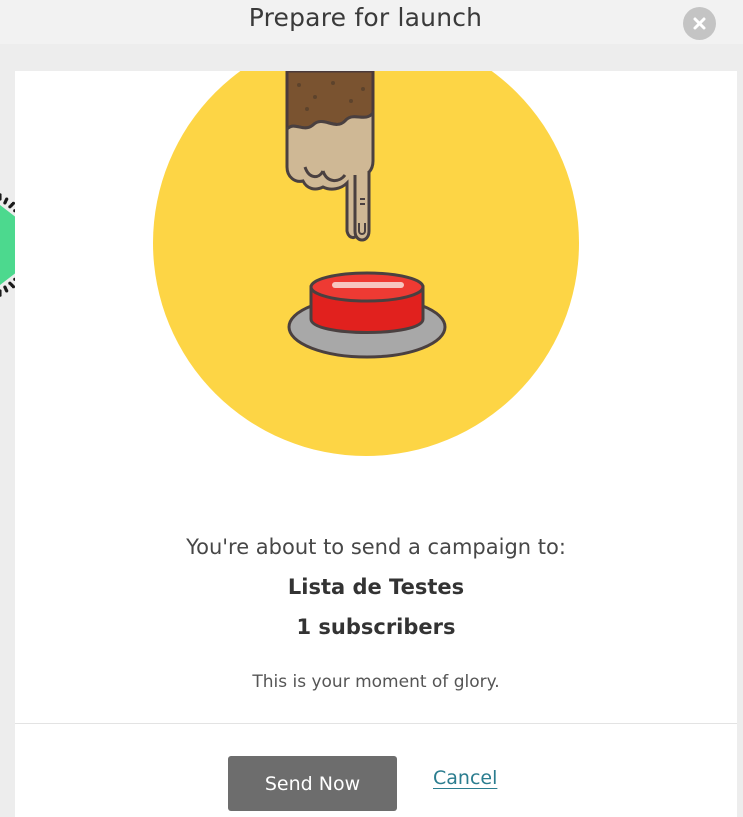 This screenshot has width=743, height=817. Describe the element at coordinates (376, 627) in the screenshot. I see `subscriber-count: 1 subscribers` at that location.